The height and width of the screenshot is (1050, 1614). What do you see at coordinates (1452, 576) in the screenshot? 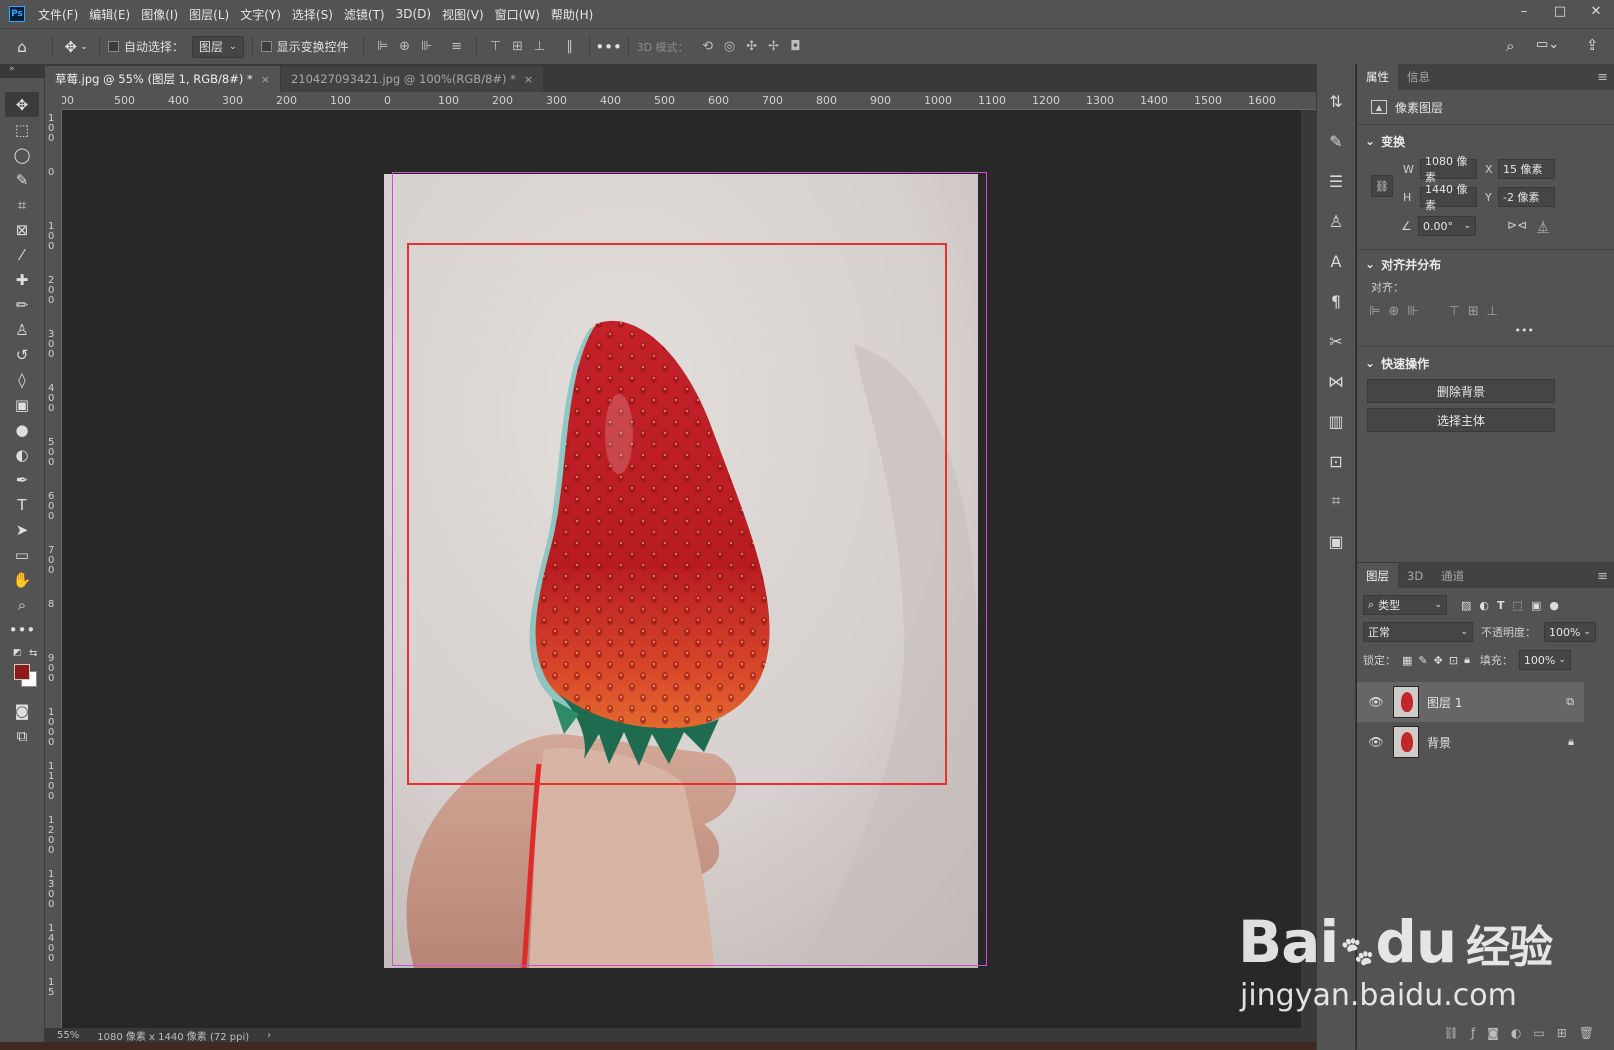
I see `tab-channels: 通道` at bounding box center [1452, 576].